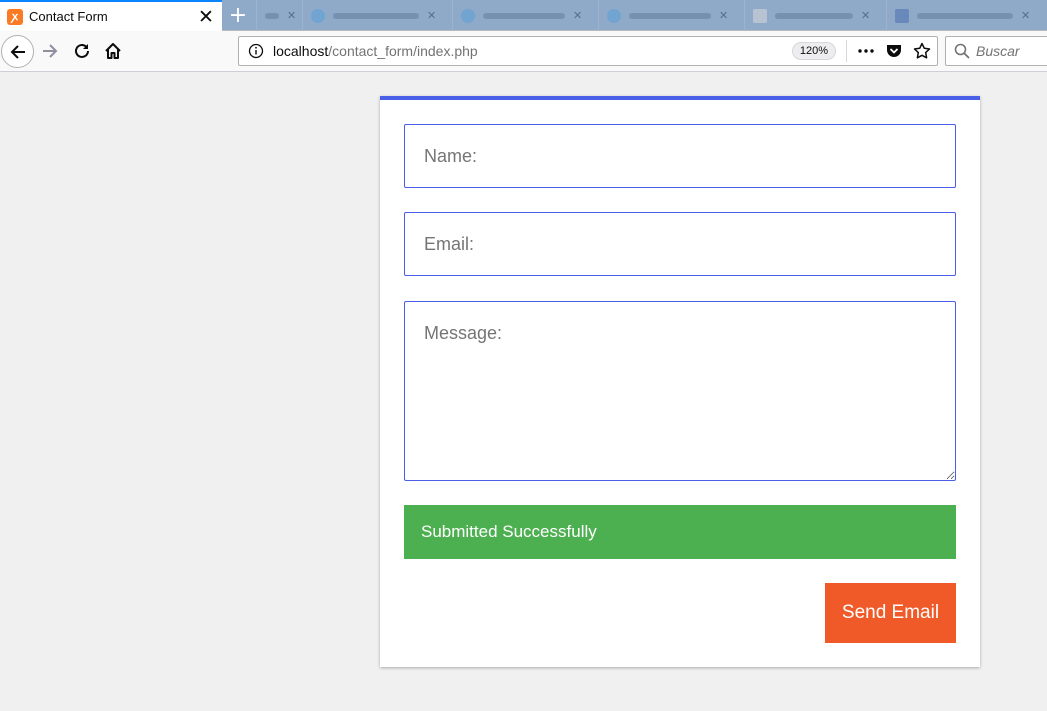 The image size is (1047, 711). What do you see at coordinates (890, 613) in the screenshot?
I see `send-email-button: Send Email` at bounding box center [890, 613].